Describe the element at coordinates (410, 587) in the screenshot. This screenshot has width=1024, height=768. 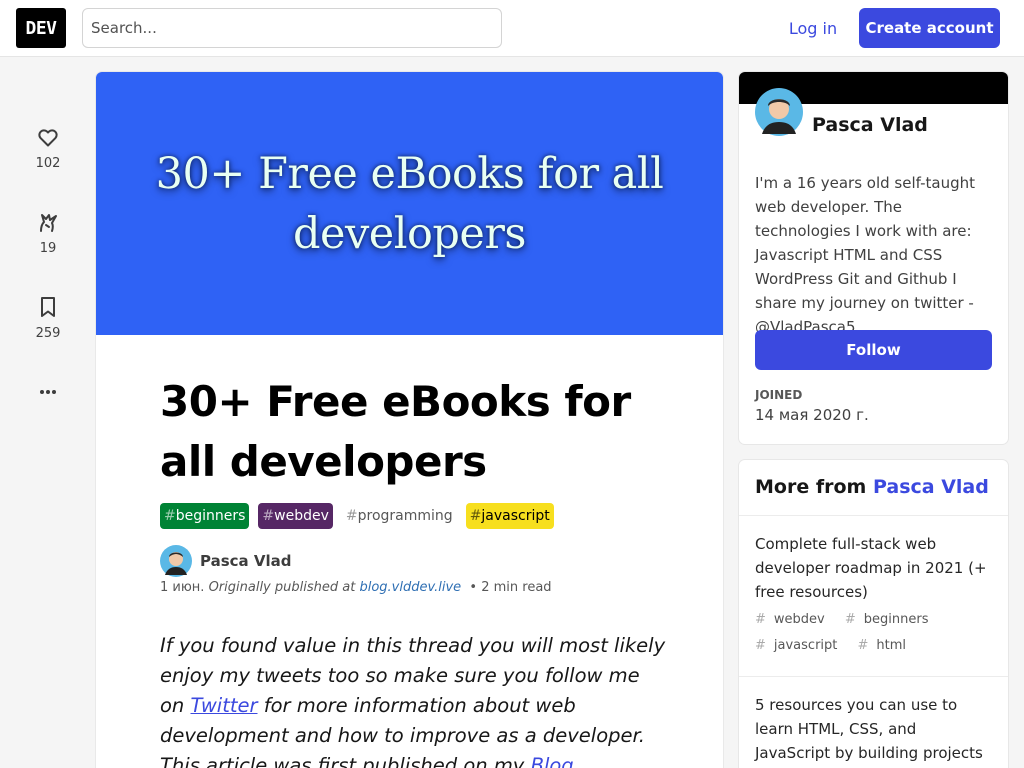
I see `source-link: blog.vlddev.live` at that location.